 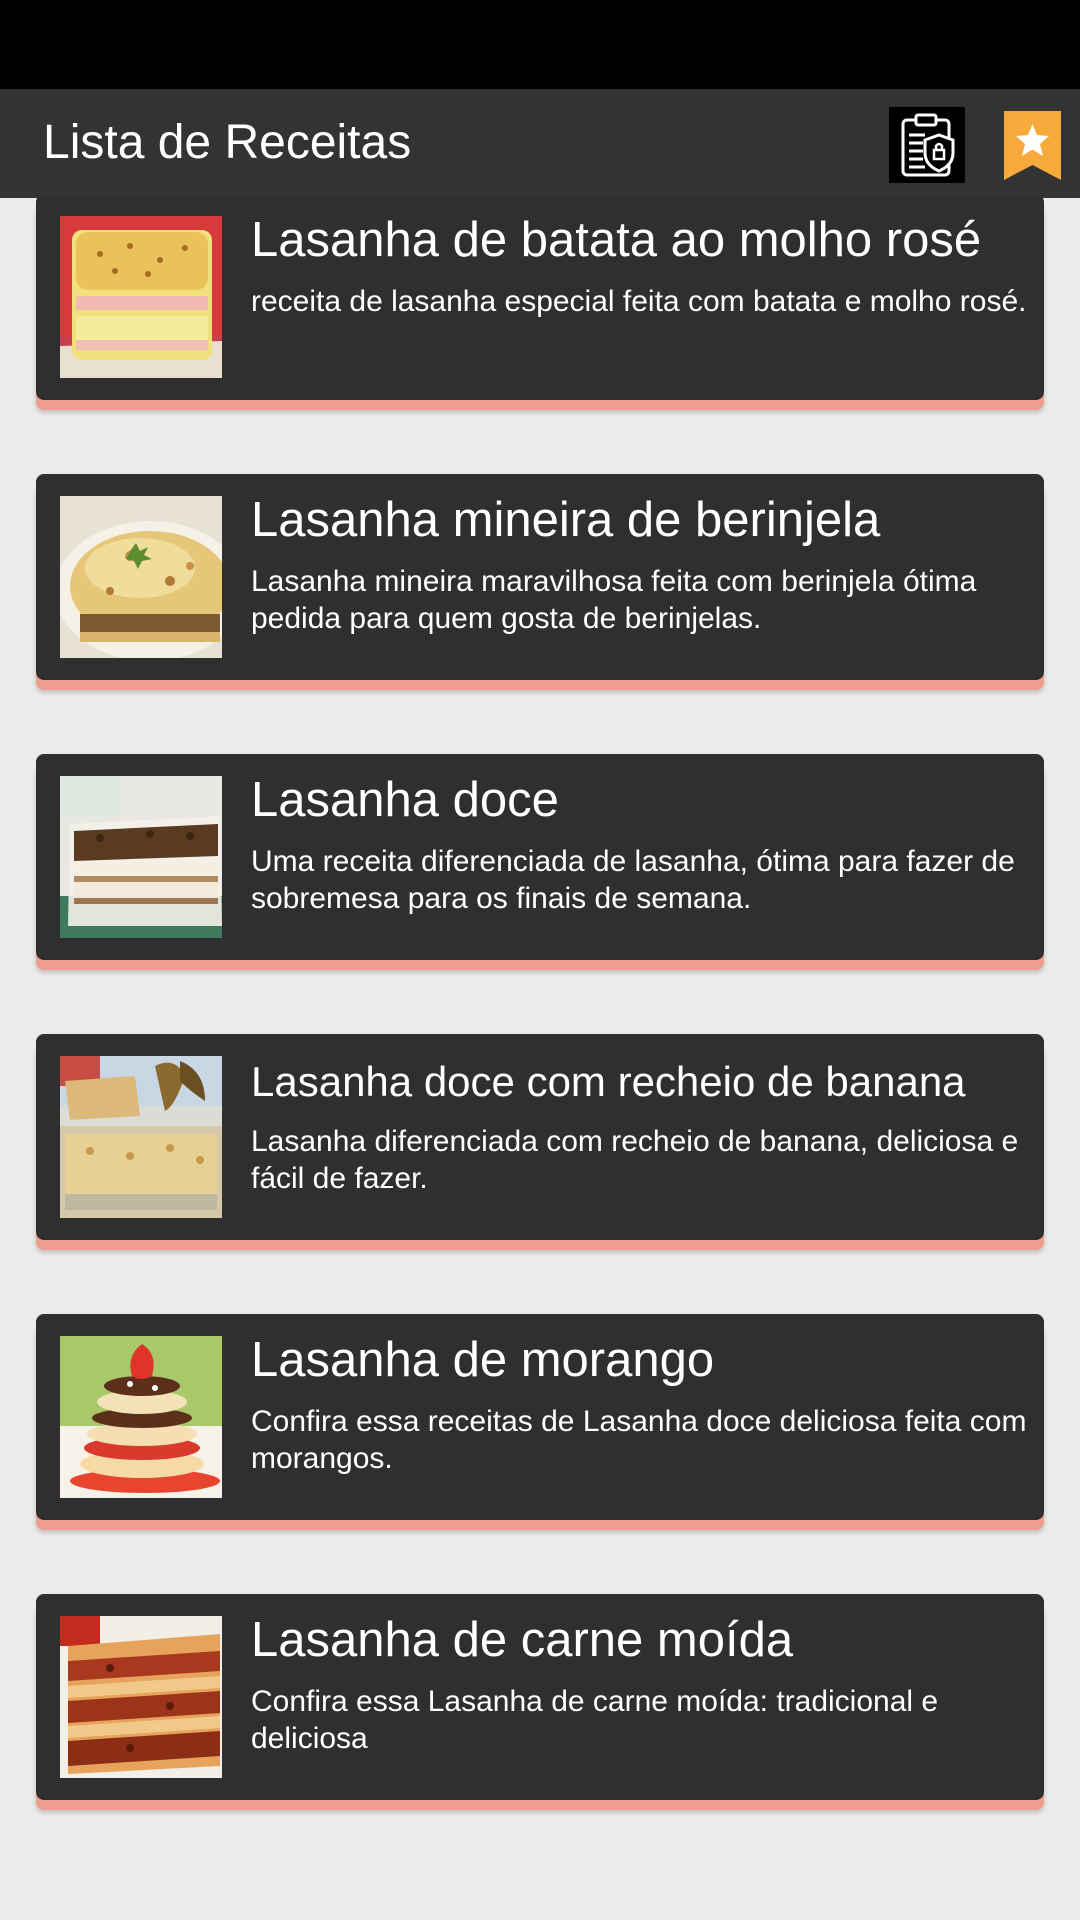 What do you see at coordinates (608, 1081) in the screenshot?
I see `recipe-title: Lasanha doce com recheio de banana` at bounding box center [608, 1081].